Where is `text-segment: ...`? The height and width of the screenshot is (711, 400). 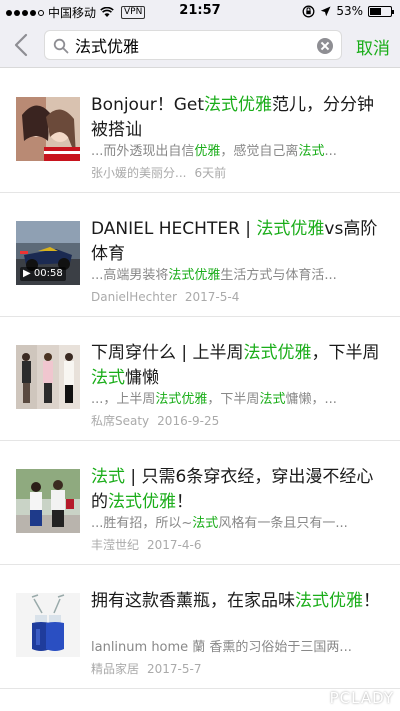 text-segment: ... is located at coordinates (330, 151).